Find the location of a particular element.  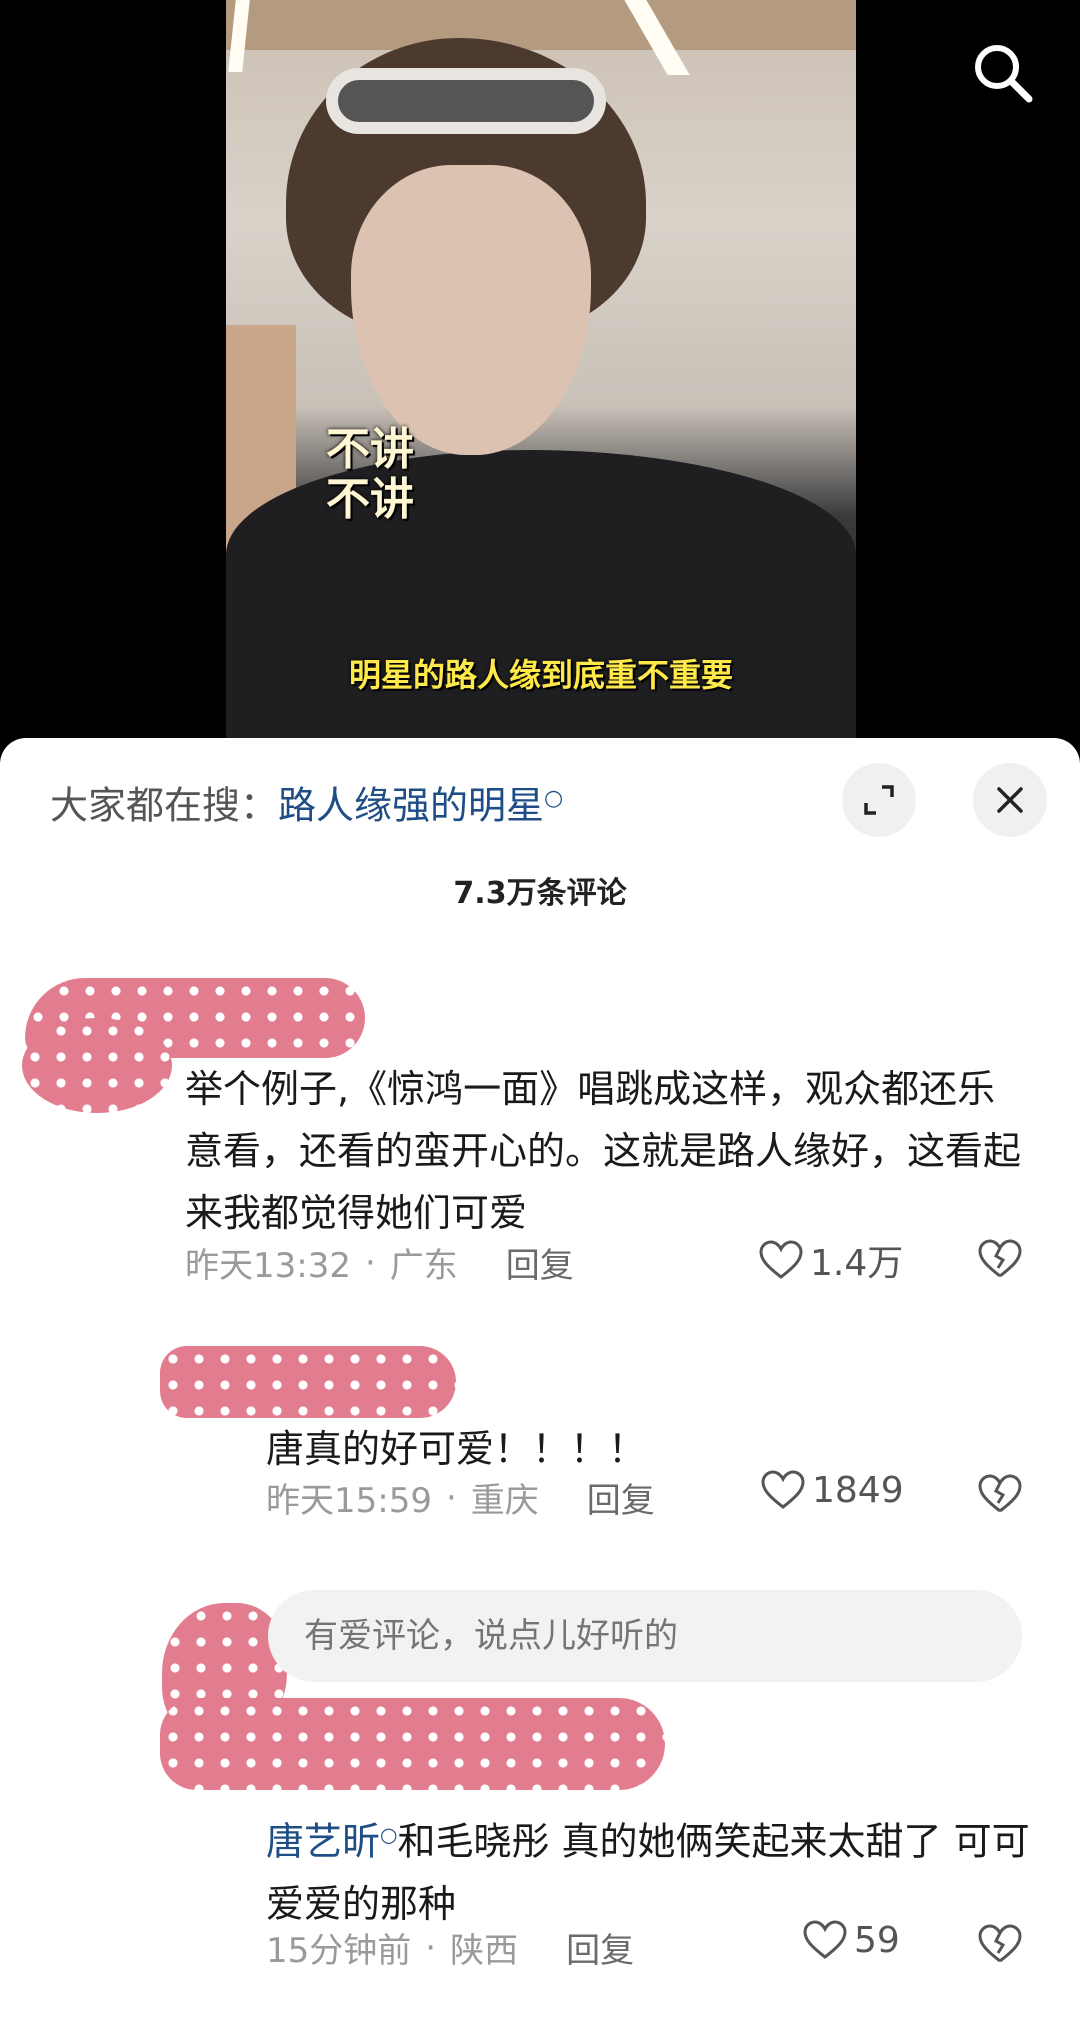

comment-1-meta: 昨天13:32 · 广东 回复 is located at coordinates (379, 1262).